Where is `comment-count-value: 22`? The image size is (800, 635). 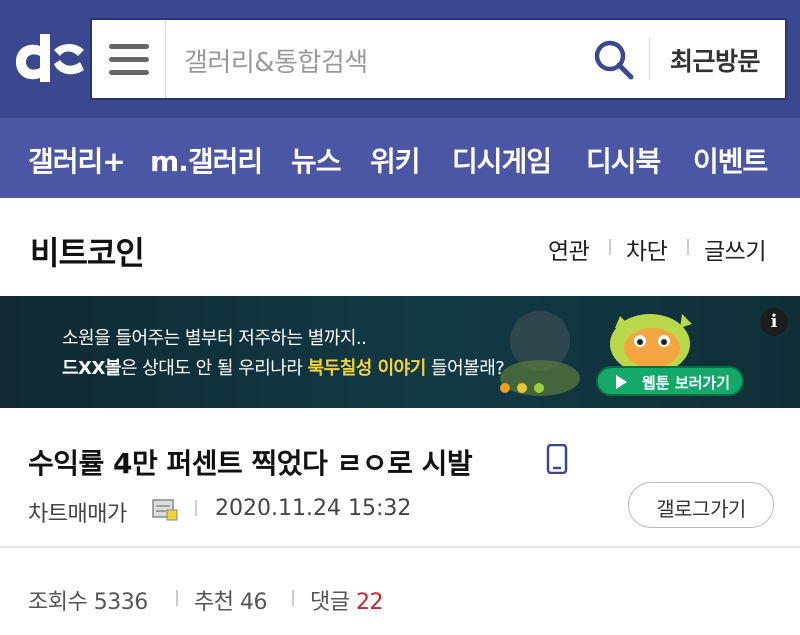 comment-count-value: 22 is located at coordinates (369, 602).